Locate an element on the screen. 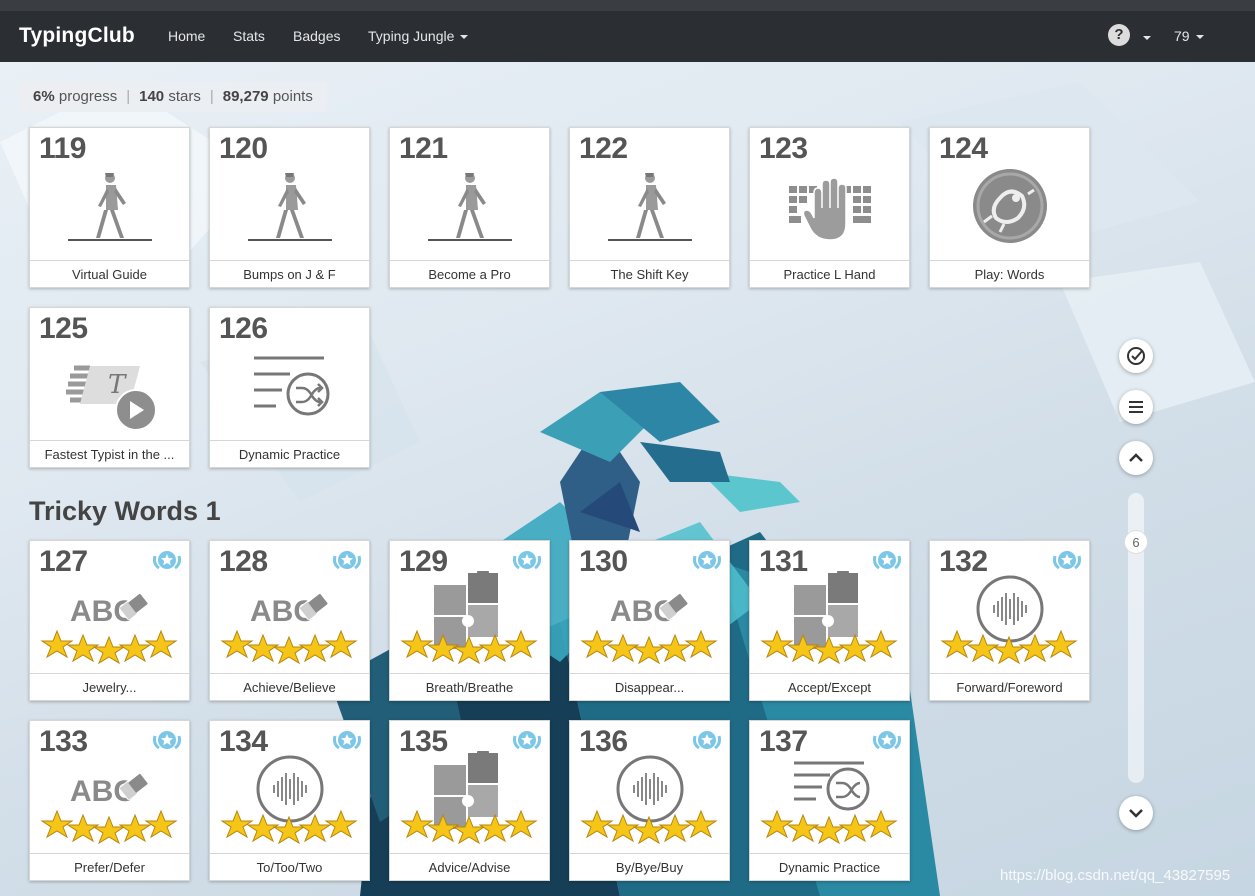 This screenshot has height=896, width=1255. browser-top-strip is located at coordinates (627, 5).